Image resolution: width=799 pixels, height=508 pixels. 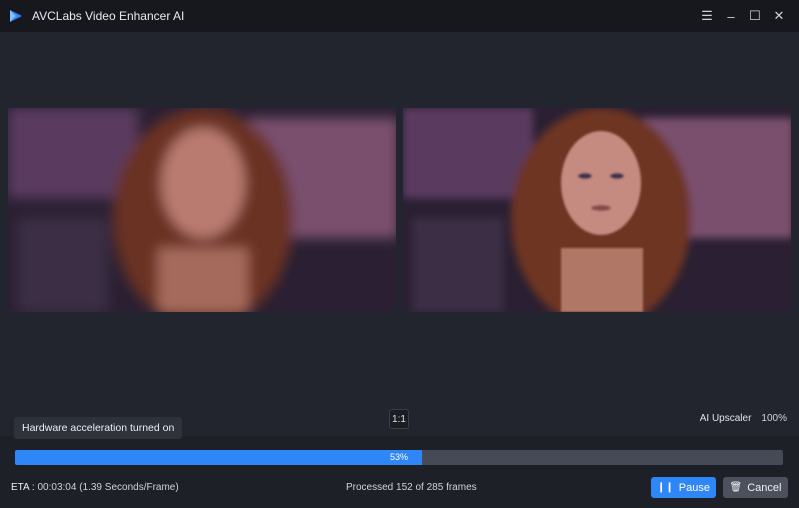 I want to click on progress-percent: 53%, so click(x=398, y=457).